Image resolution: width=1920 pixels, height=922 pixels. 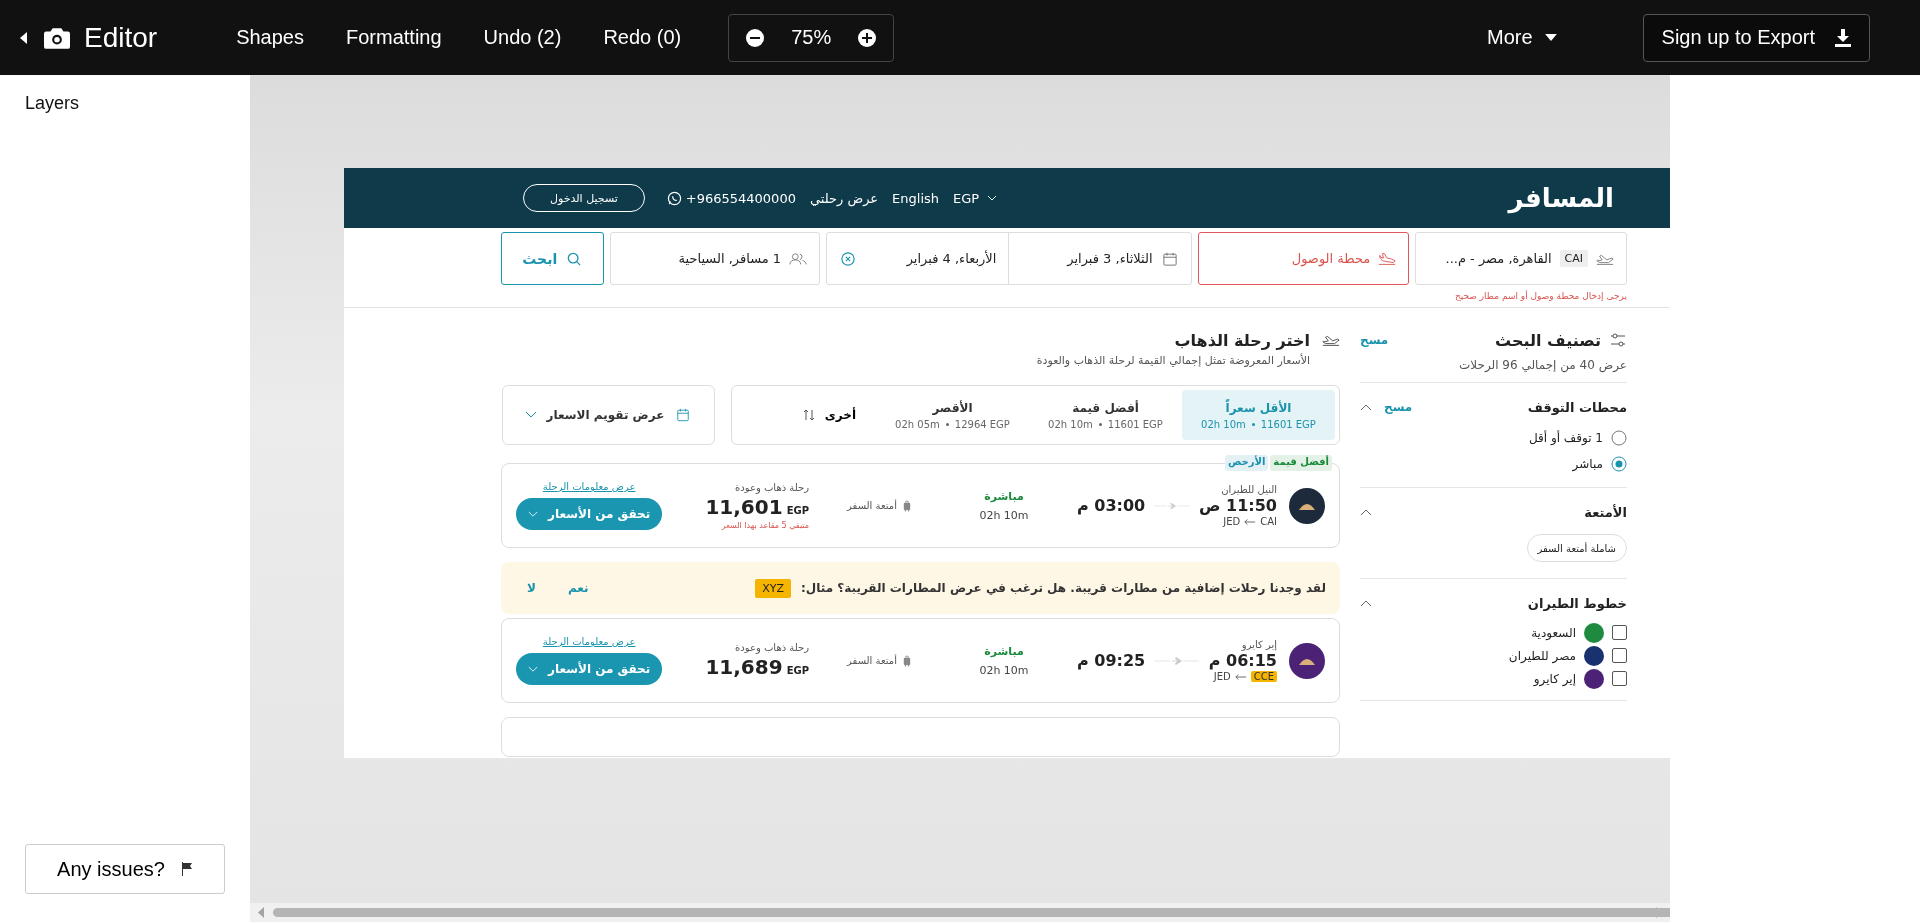 I want to click on radio-option: 1 توقف أو أقل, so click(x=1493, y=438).